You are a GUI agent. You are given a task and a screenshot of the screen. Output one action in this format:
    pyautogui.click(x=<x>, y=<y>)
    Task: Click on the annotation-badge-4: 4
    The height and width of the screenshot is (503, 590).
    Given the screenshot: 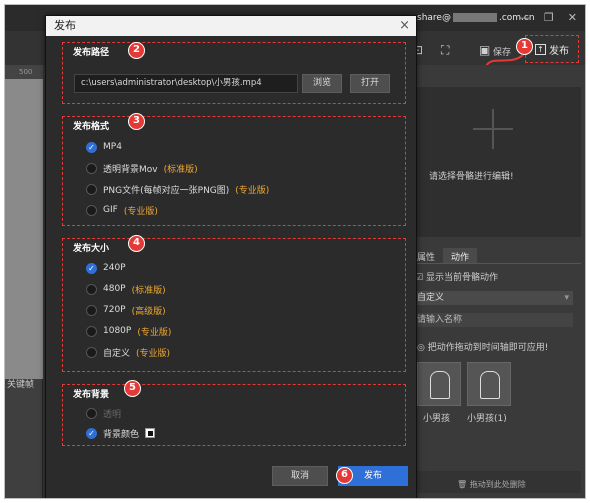 What is the action you would take?
    pyautogui.click(x=136, y=243)
    